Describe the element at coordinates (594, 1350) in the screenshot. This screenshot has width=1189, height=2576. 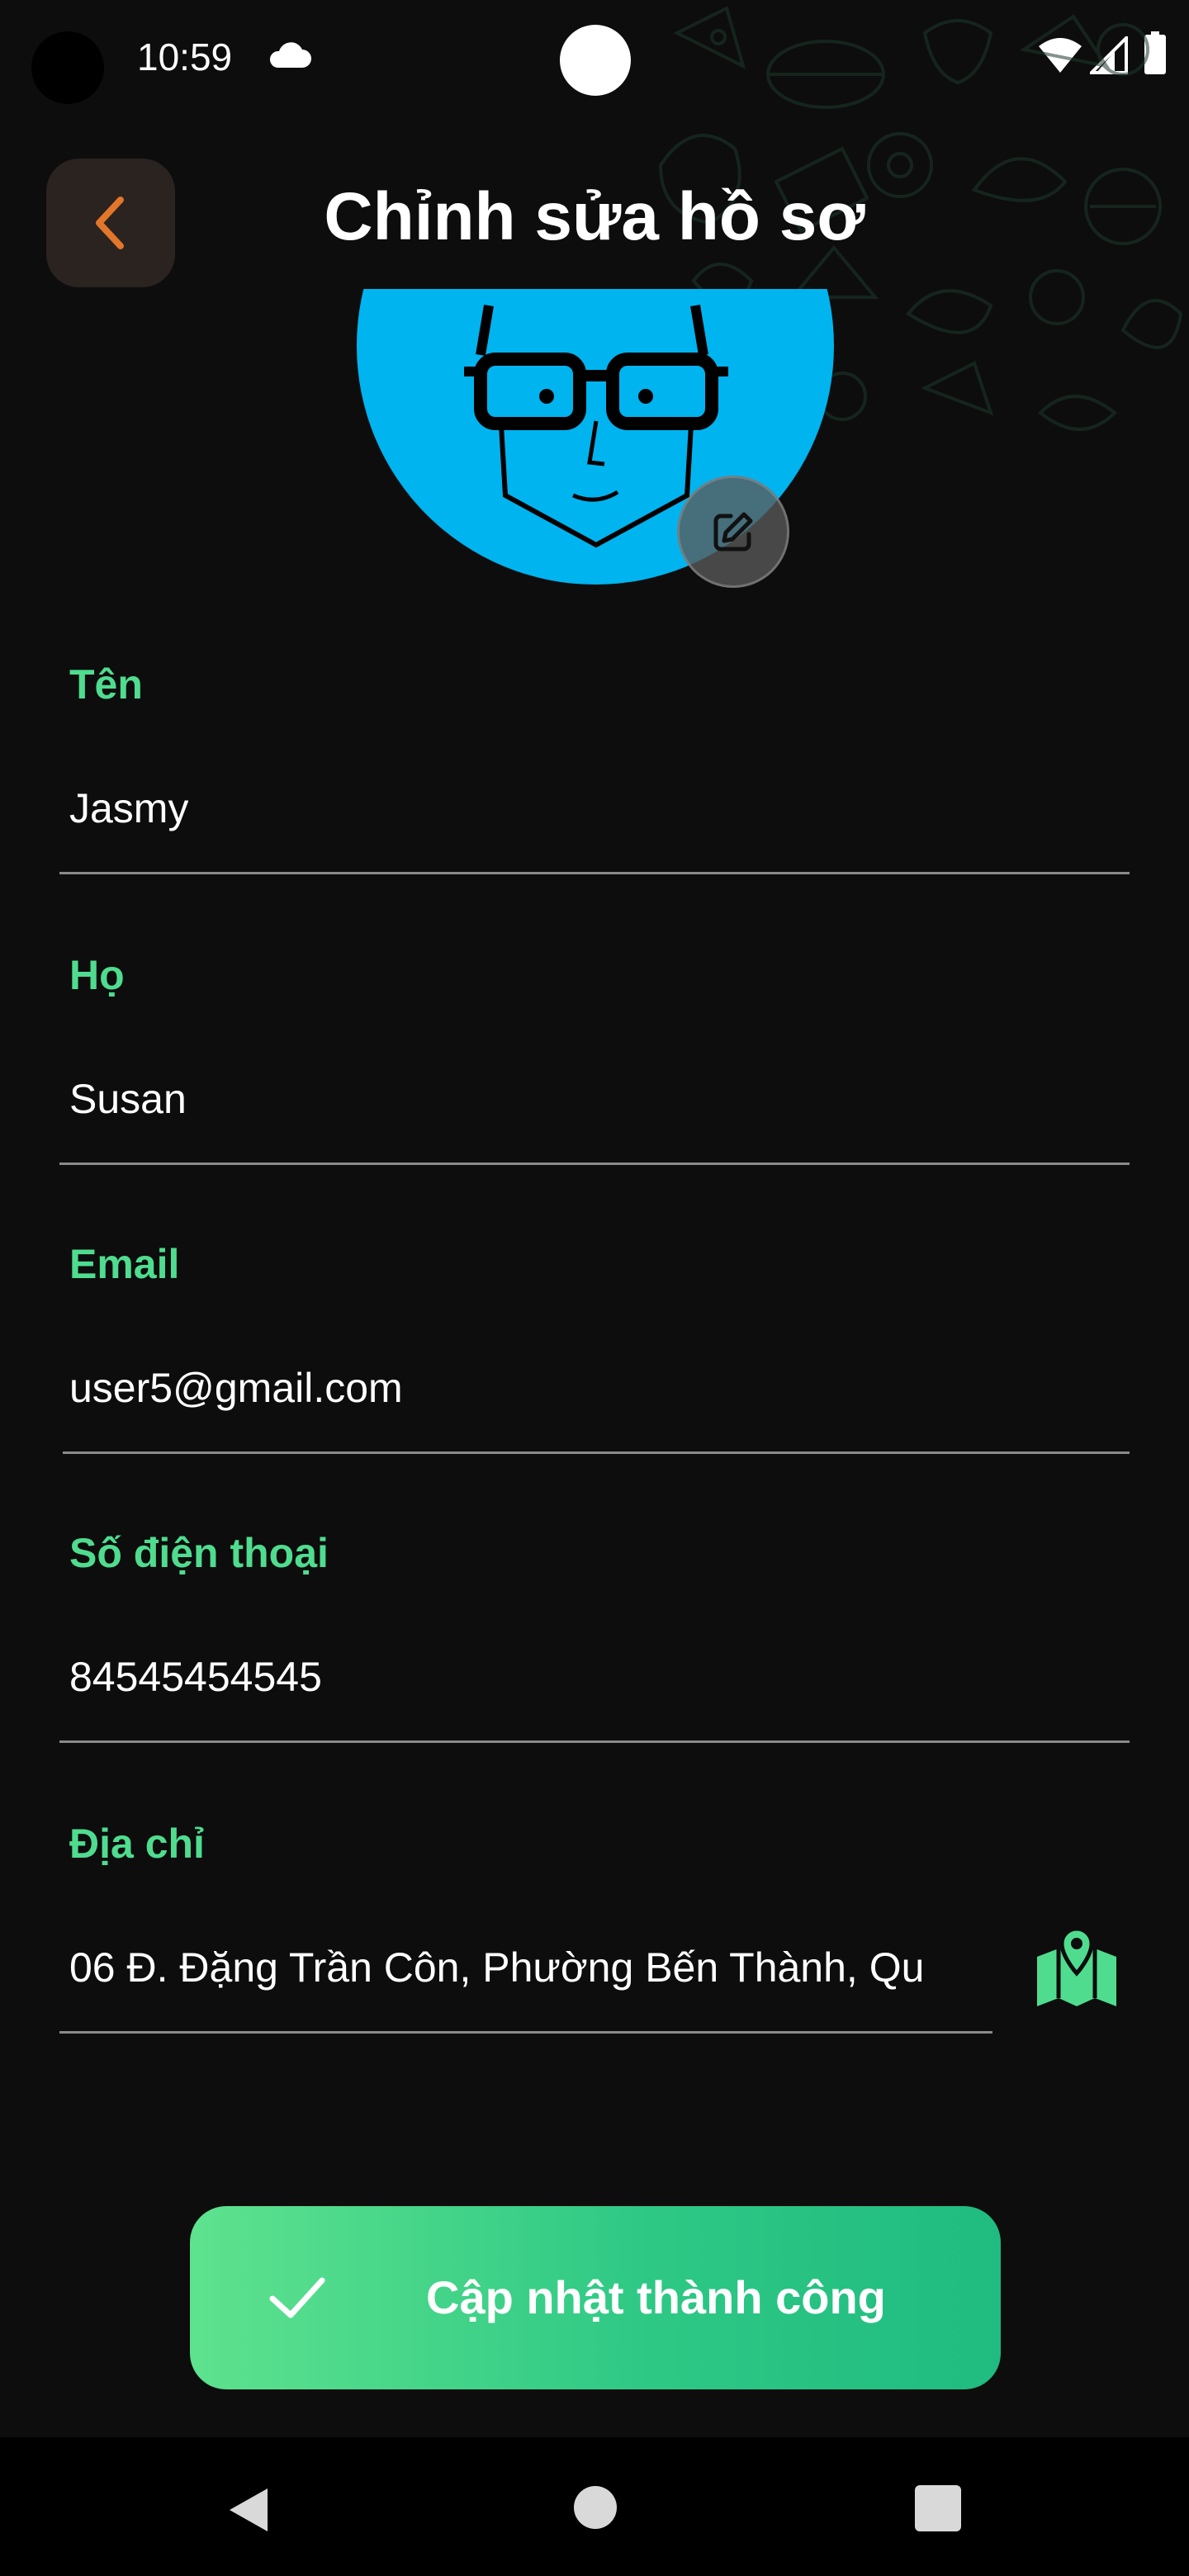
I see `email-field: Email user5@gmail.com` at that location.